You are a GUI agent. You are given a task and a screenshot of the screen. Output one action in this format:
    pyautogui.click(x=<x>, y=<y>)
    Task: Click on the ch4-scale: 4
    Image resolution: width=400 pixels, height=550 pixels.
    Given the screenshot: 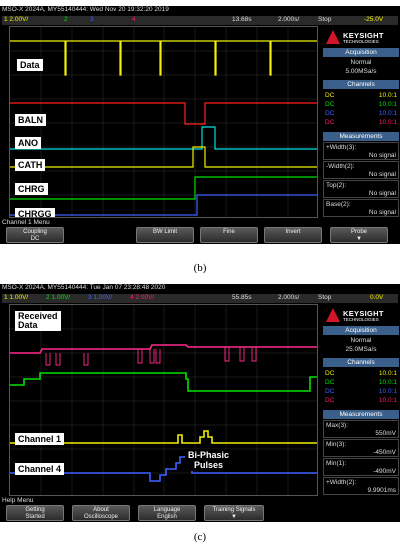 What is the action you would take?
    pyautogui.click(x=134, y=20)
    